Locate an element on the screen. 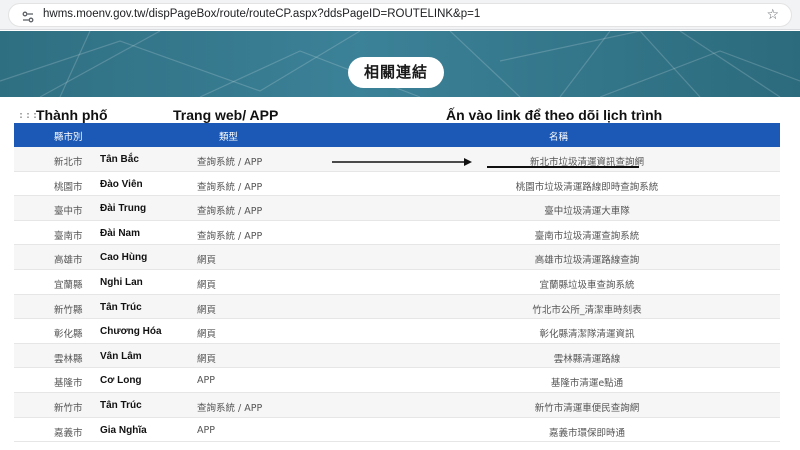 This screenshot has height=450, width=800. city-vietnamese-label: Gia Nghĩa is located at coordinates (123, 430).